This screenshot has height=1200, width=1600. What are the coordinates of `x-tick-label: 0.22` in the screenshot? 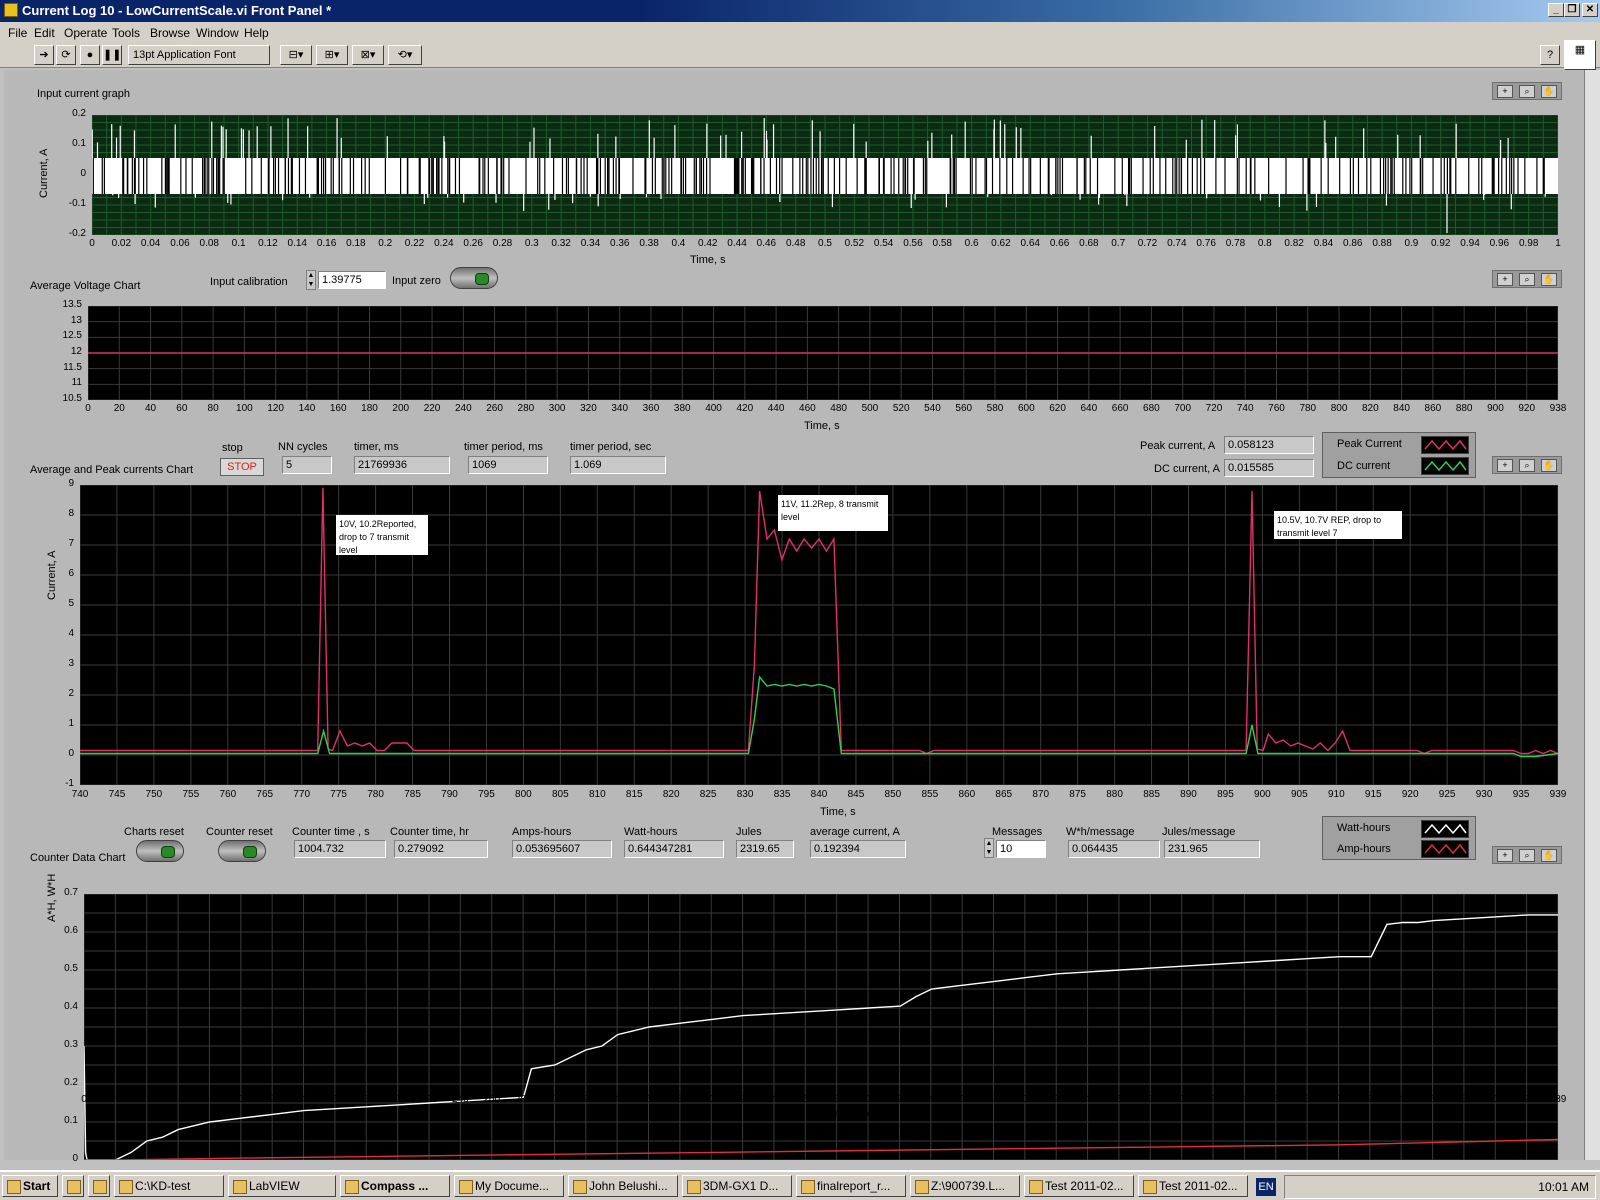 It's located at (414, 243).